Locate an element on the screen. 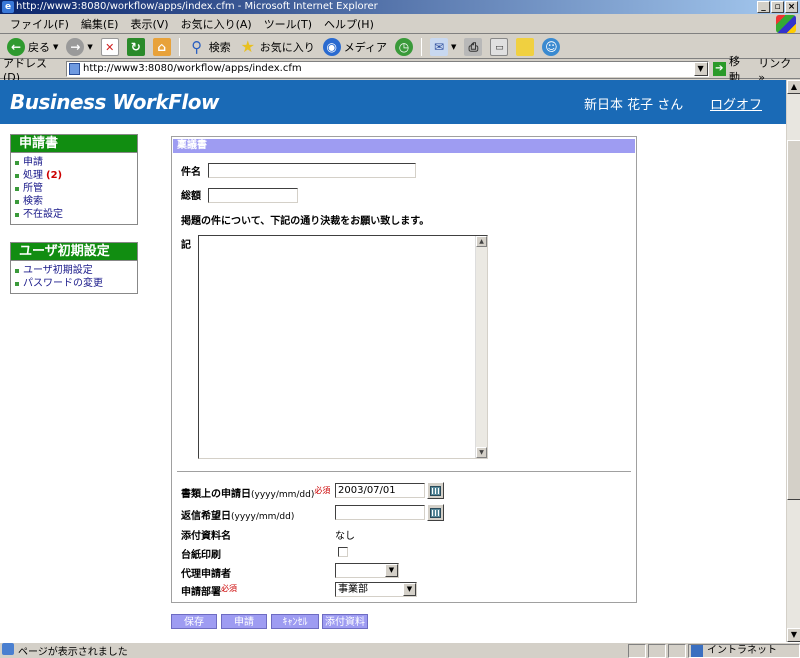 The height and width of the screenshot is (658, 800). discuss-button is located at coordinates (525, 47).